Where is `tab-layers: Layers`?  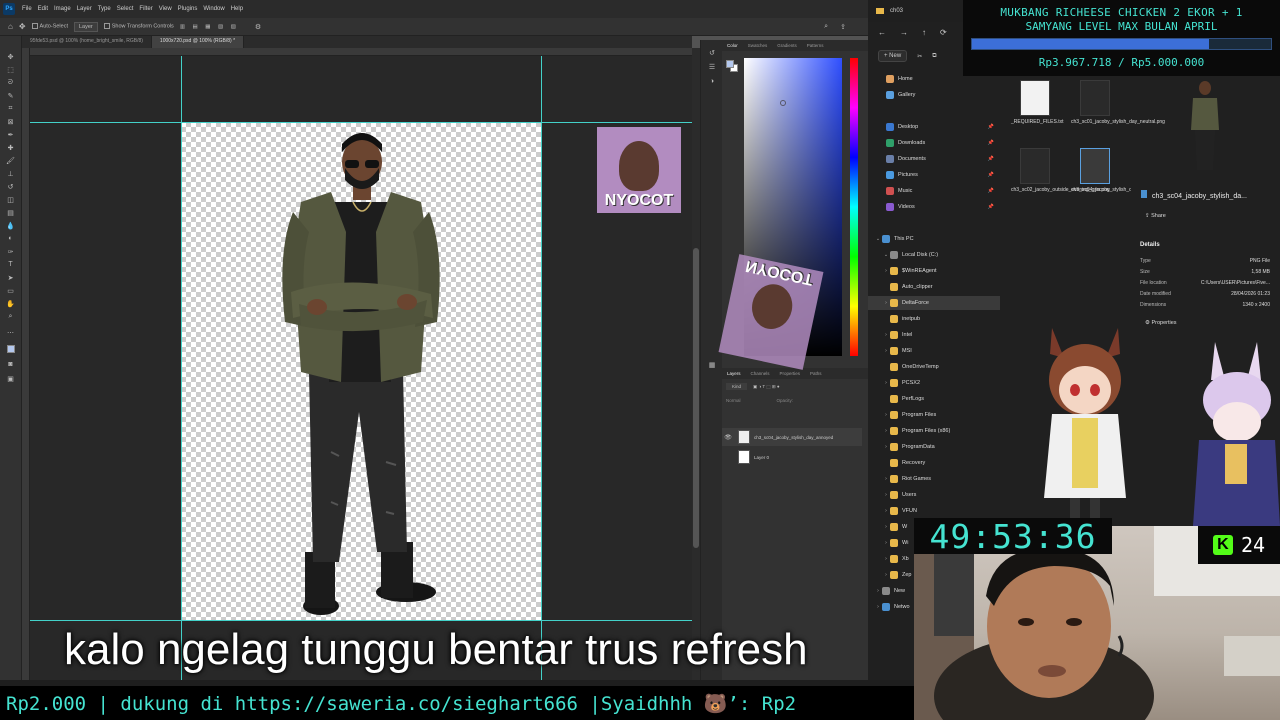 tab-layers: Layers is located at coordinates (734, 373).